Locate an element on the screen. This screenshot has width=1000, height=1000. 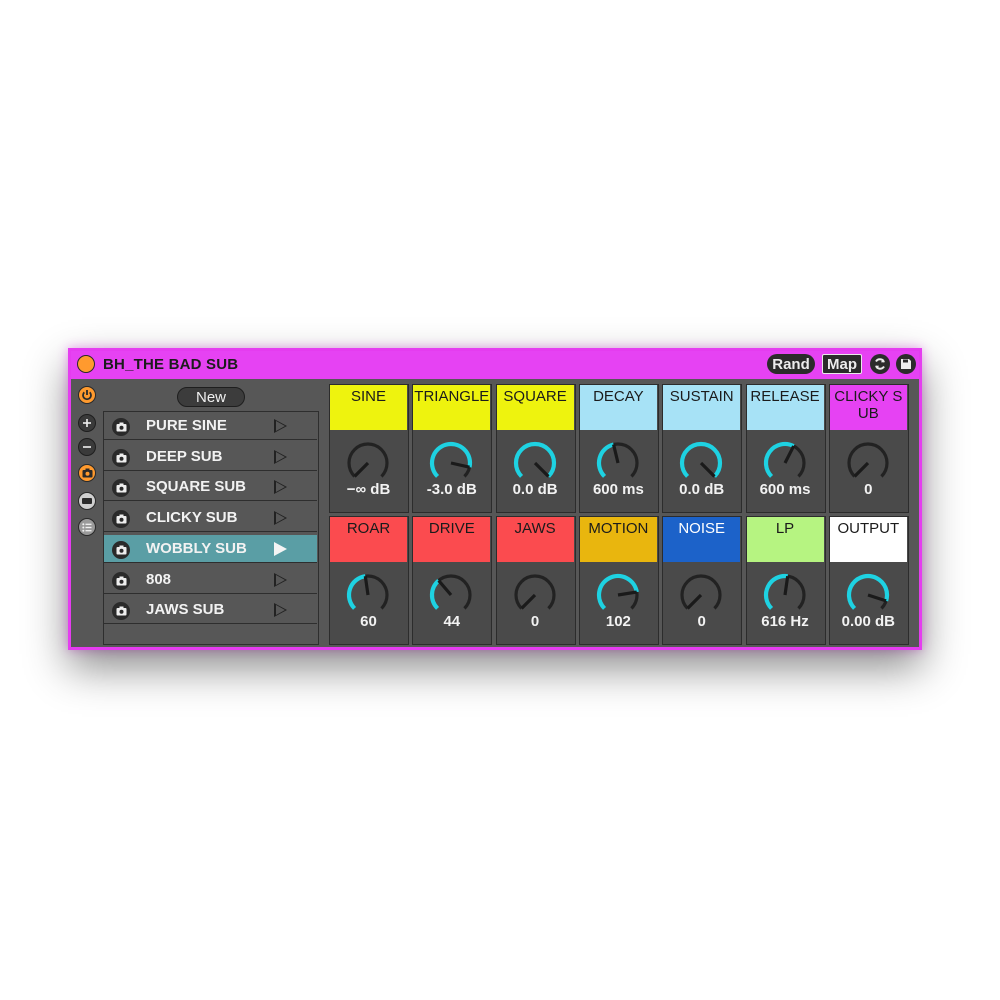
preset-item: CLICKY SUB is located at coordinates (210, 518).